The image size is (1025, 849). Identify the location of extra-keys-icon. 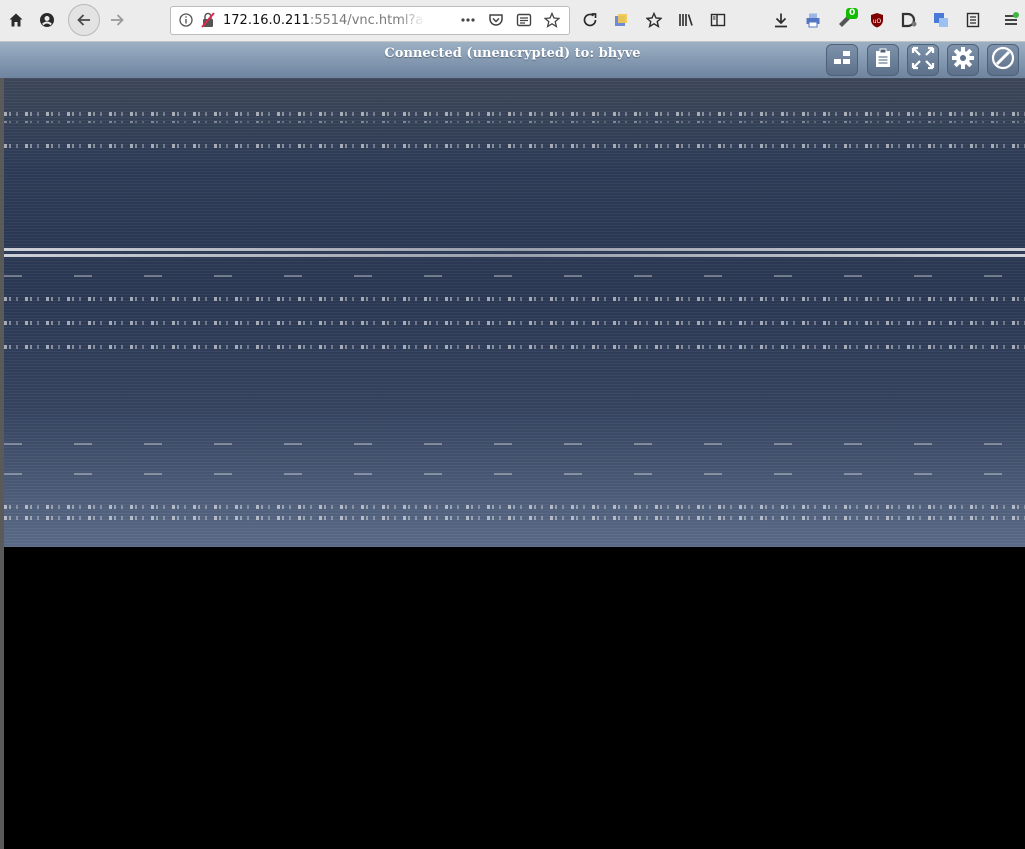
(842, 60).